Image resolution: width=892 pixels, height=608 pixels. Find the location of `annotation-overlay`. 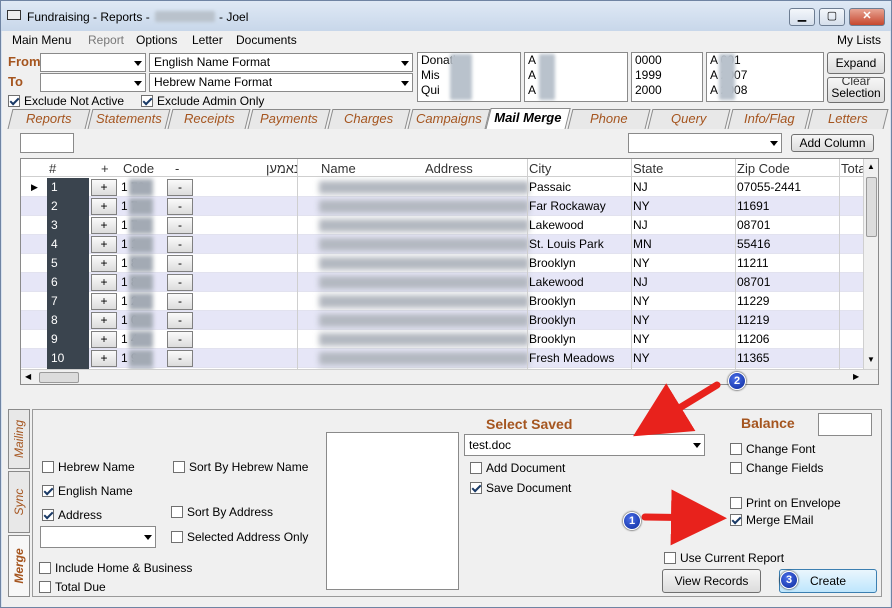

annotation-overlay is located at coordinates (680, 463).